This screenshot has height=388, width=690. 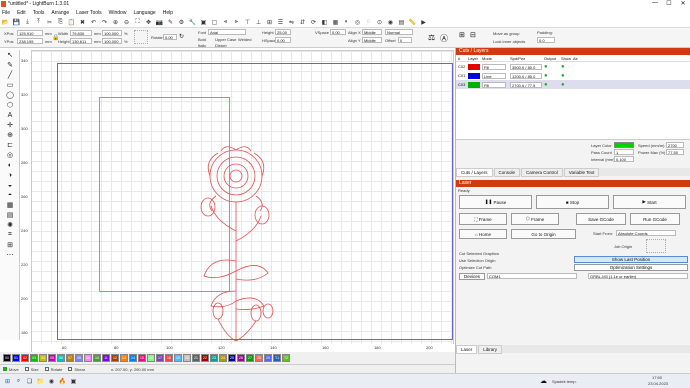 What do you see at coordinates (269, 22) in the screenshot?
I see `align-center-icon: ⊞` at bounding box center [269, 22].